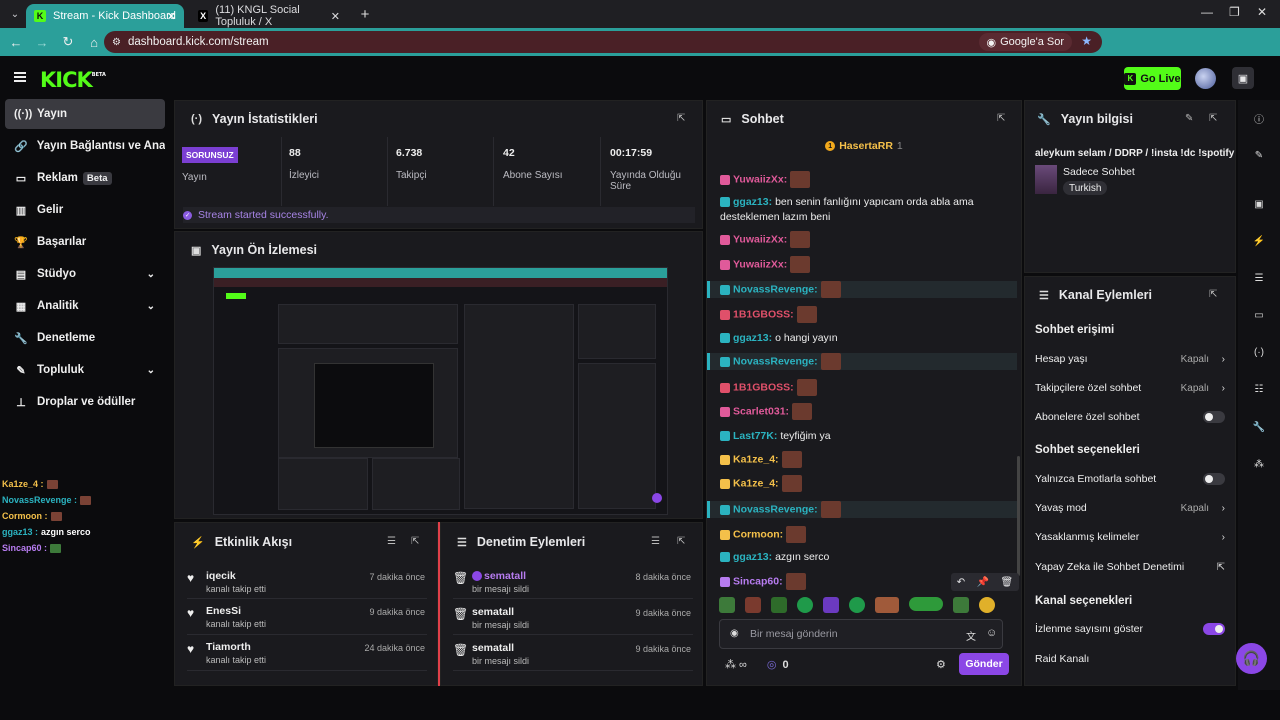 This screenshot has width=1280, height=720. Describe the element at coordinates (1234, 12) in the screenshot. I see `maximize-icon: ❐` at that location.